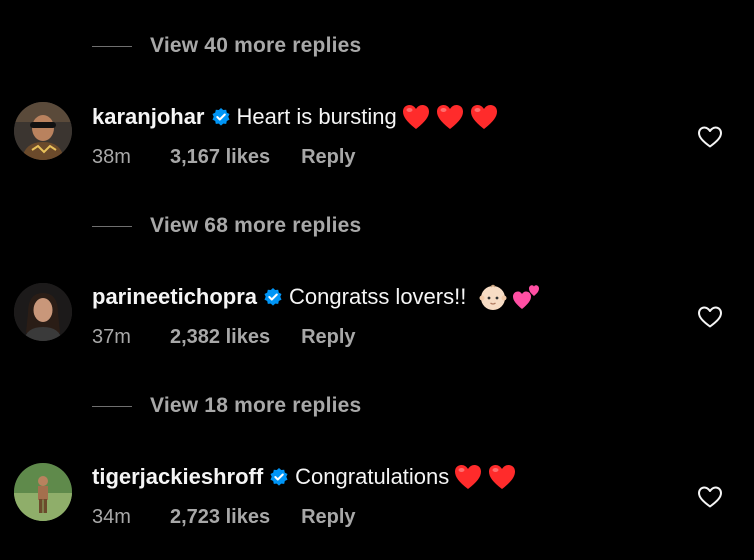 The width and height of the screenshot is (754, 560). What do you see at coordinates (256, 225) in the screenshot?
I see `view-replies-label: View 68 more replies` at bounding box center [256, 225].